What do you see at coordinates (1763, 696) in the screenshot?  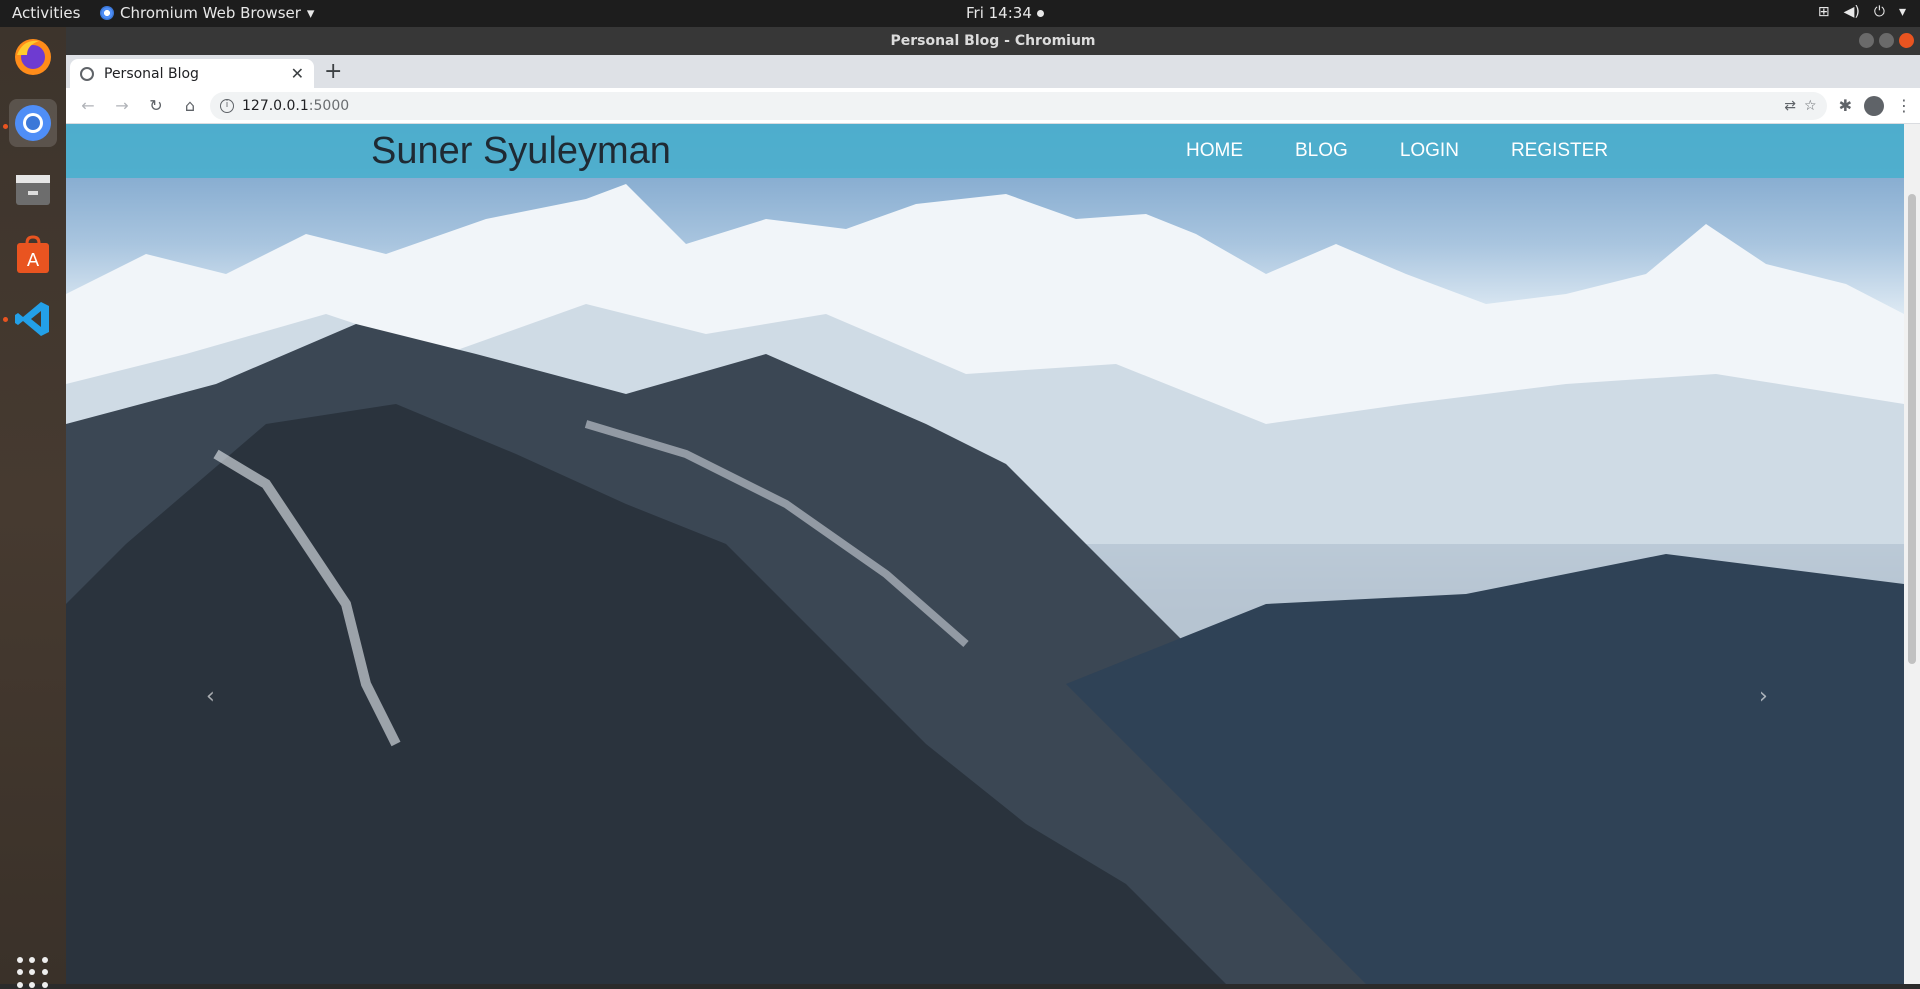 I see `carousel-next-icon: ›` at bounding box center [1763, 696].